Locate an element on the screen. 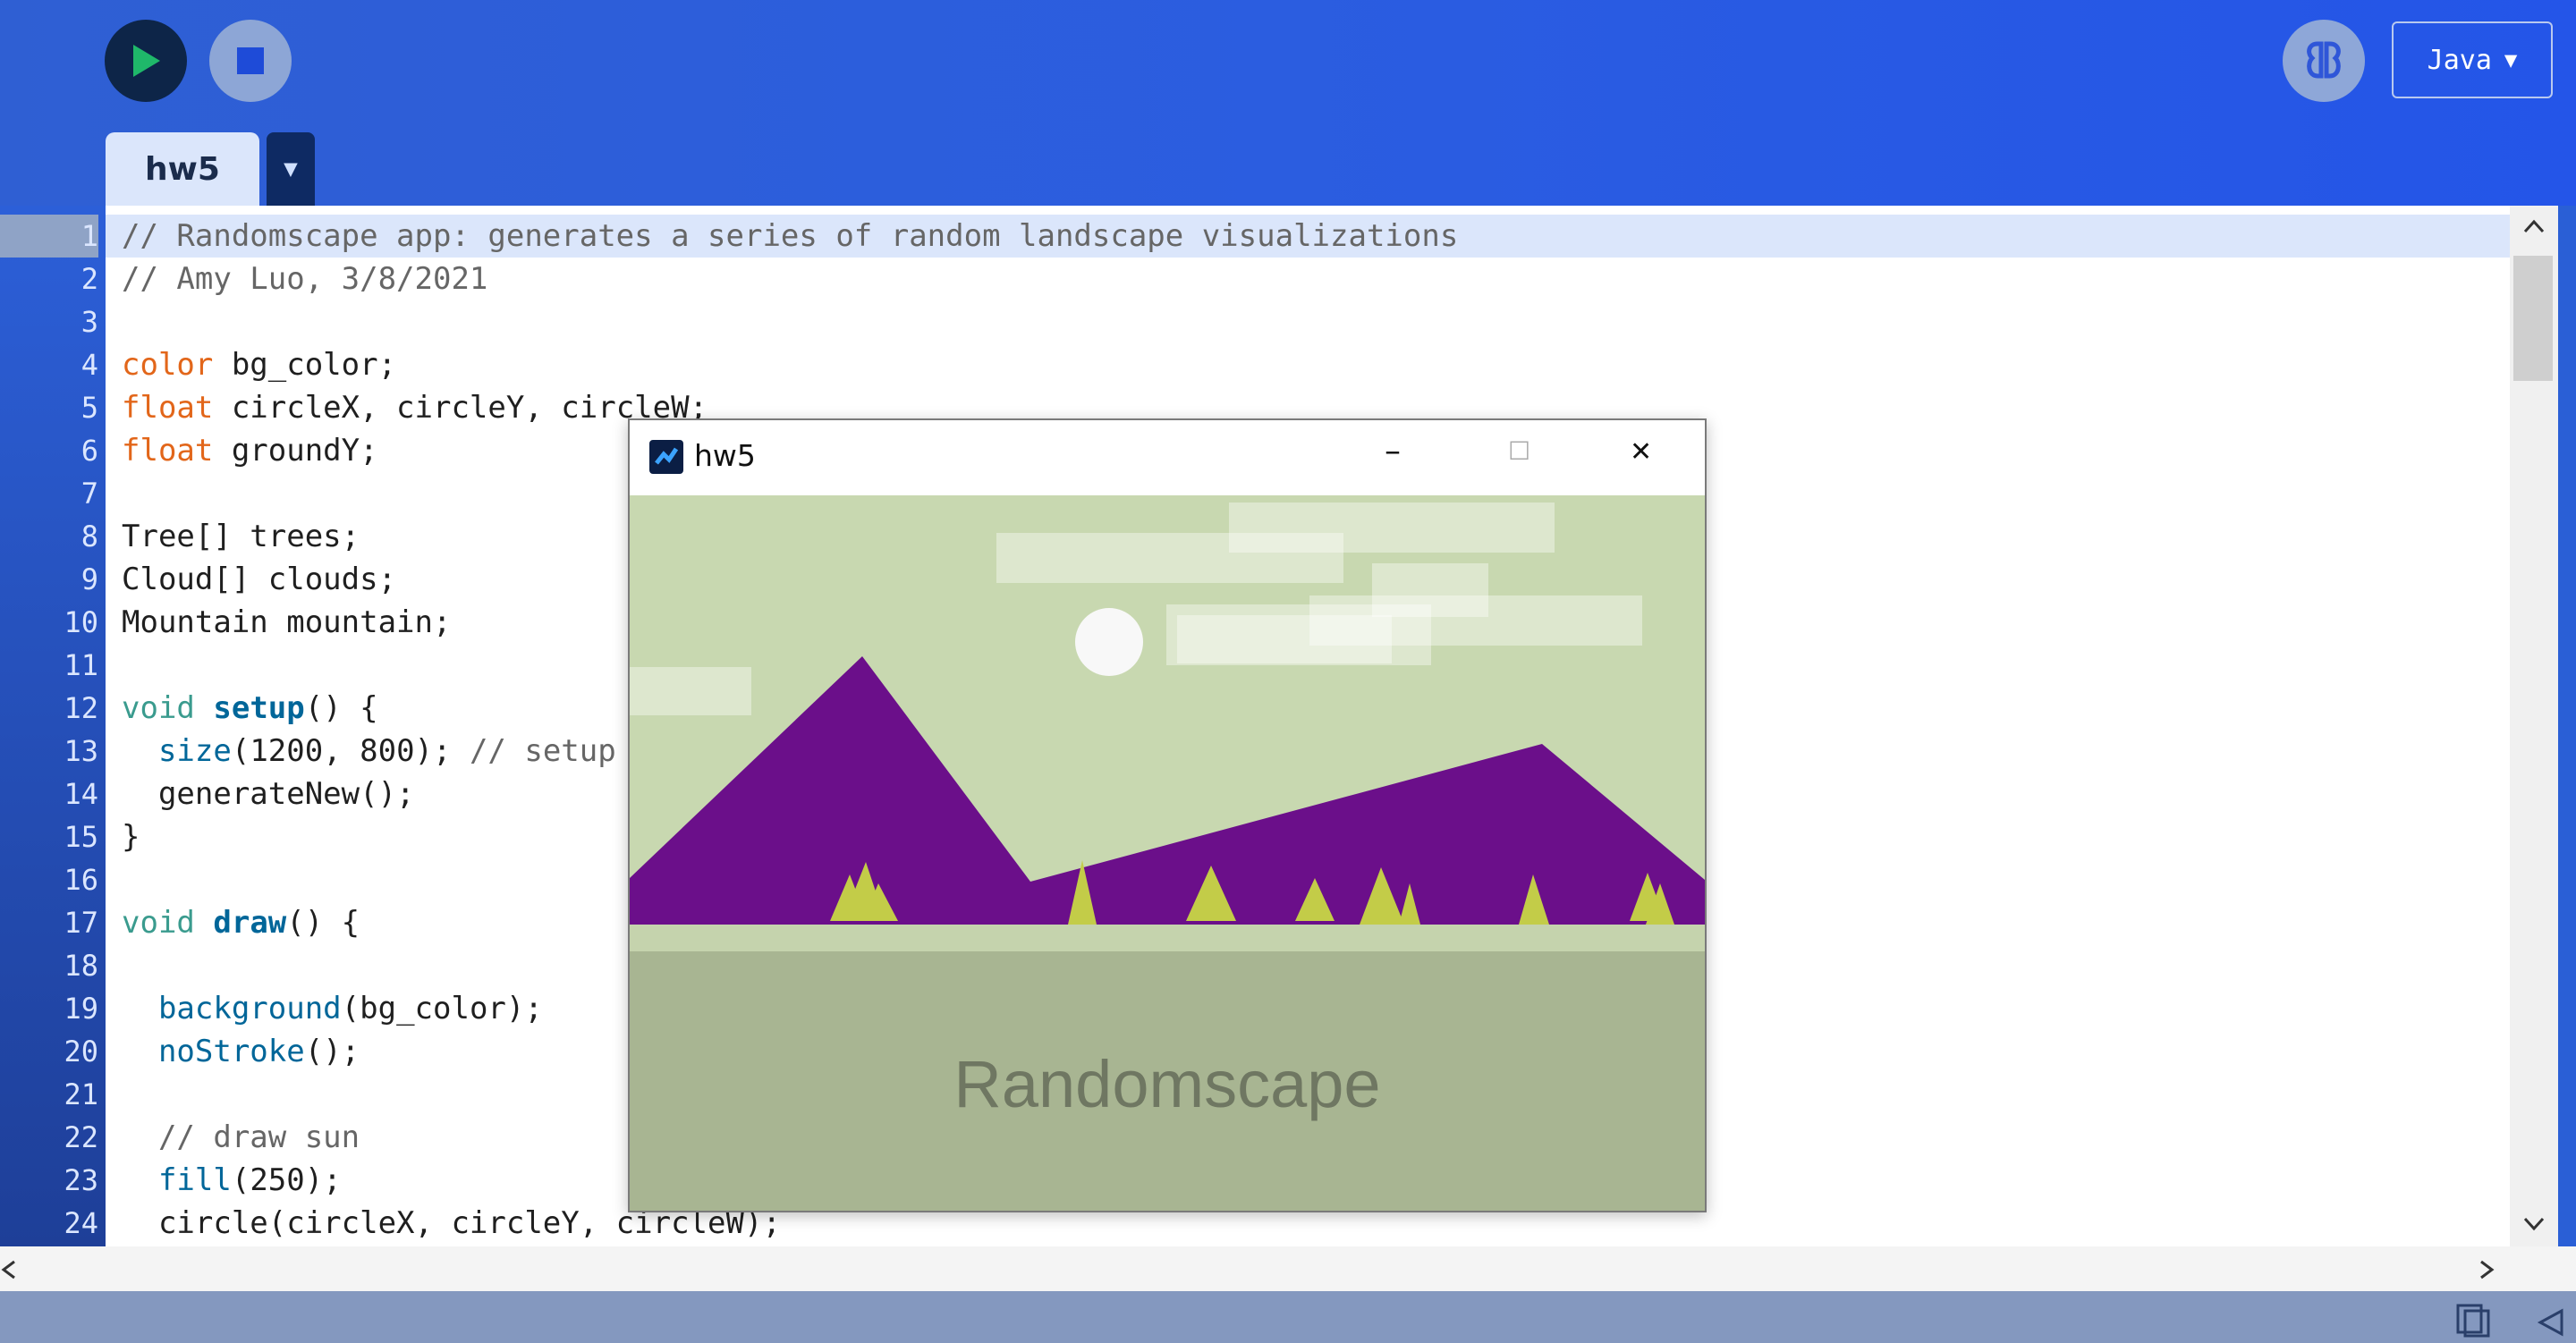 The height and width of the screenshot is (1343, 2576). line-number: 18 is located at coordinates (81, 966).